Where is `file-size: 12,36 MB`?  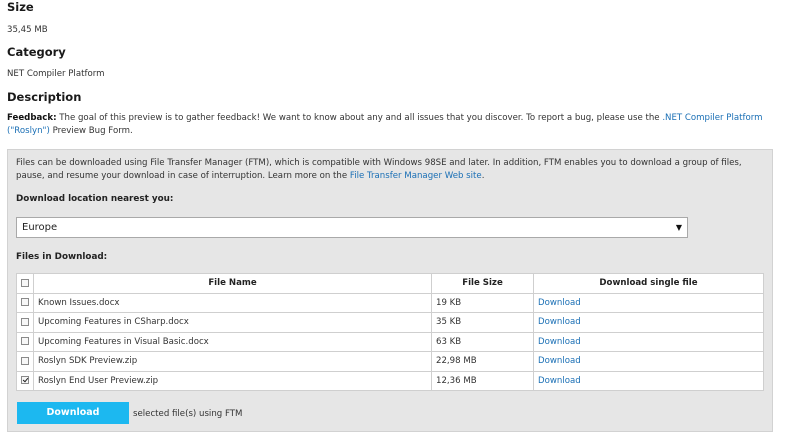
file-size: 12,36 MB is located at coordinates (482, 380).